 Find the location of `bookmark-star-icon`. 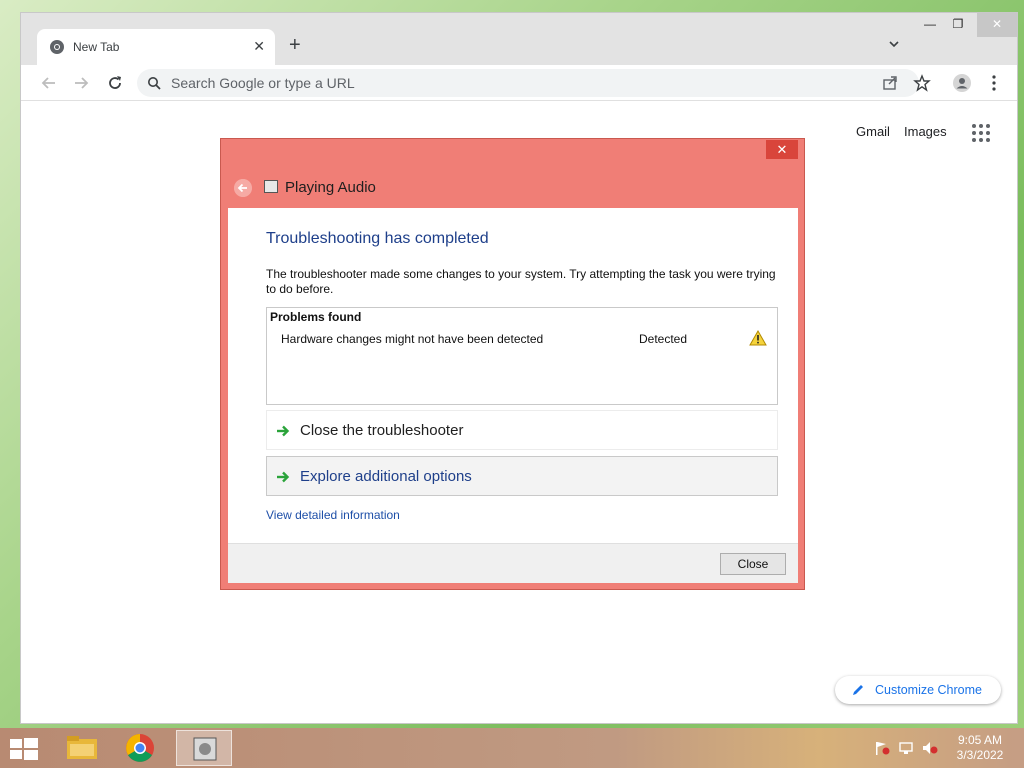

bookmark-star-icon is located at coordinates (922, 83).